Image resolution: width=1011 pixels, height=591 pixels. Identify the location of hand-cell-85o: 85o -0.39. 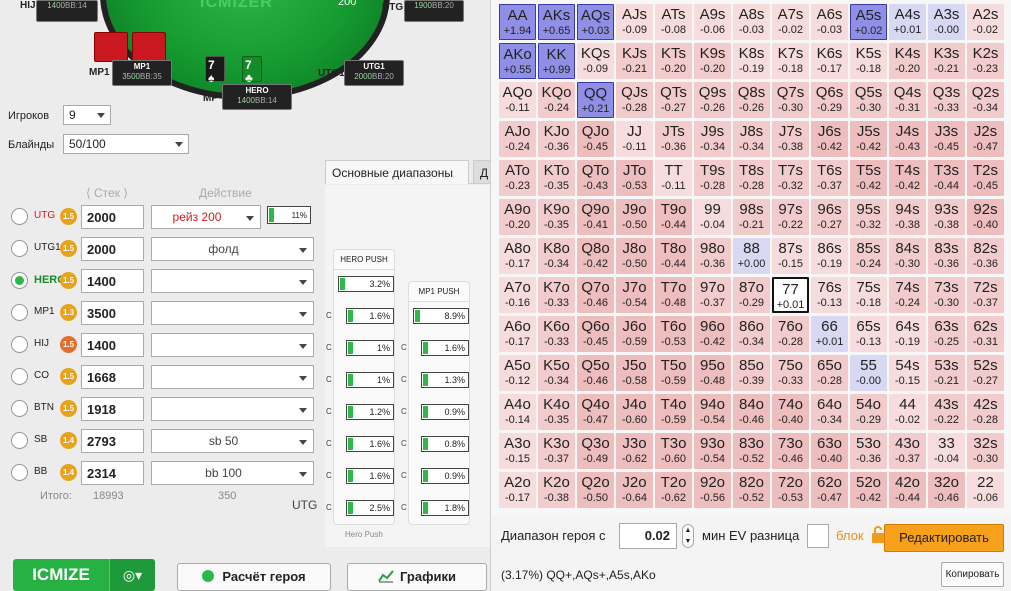
(751, 373).